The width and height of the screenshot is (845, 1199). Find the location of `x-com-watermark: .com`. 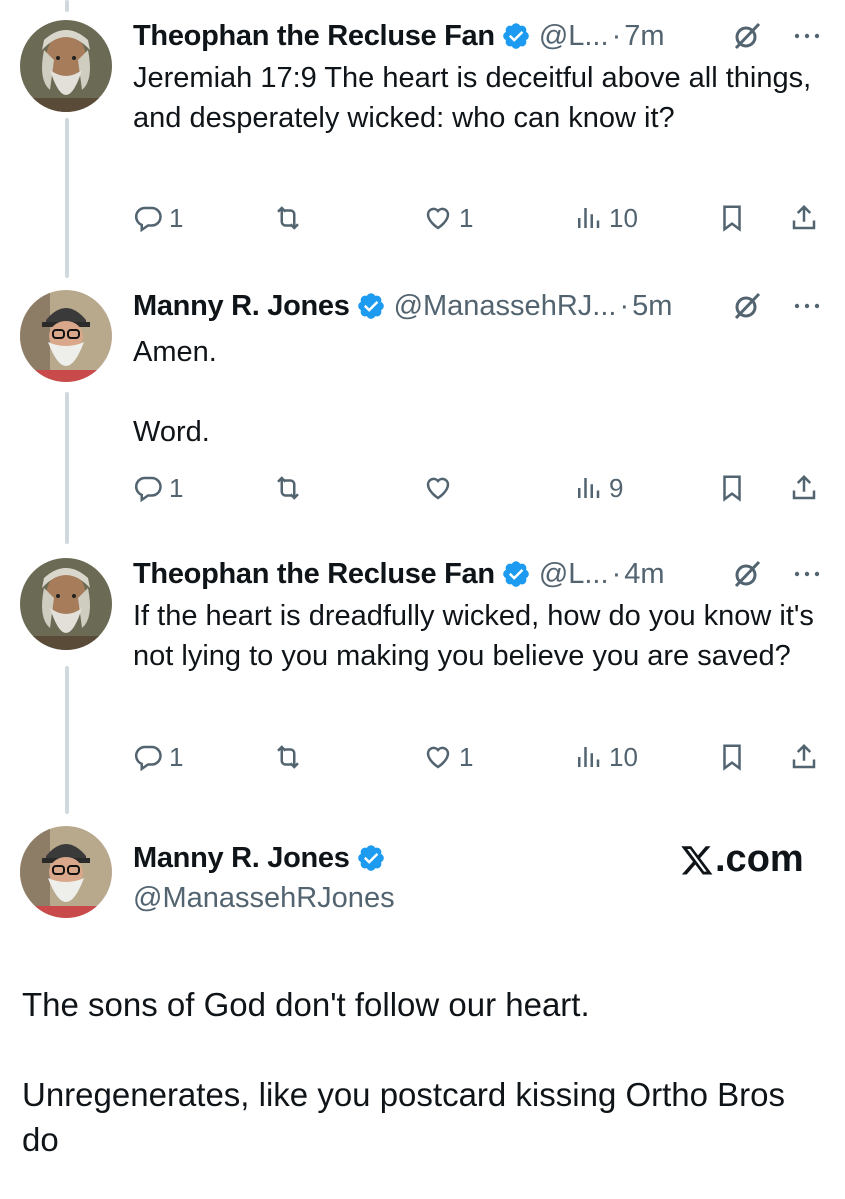

x-com-watermark: .com is located at coordinates (742, 859).